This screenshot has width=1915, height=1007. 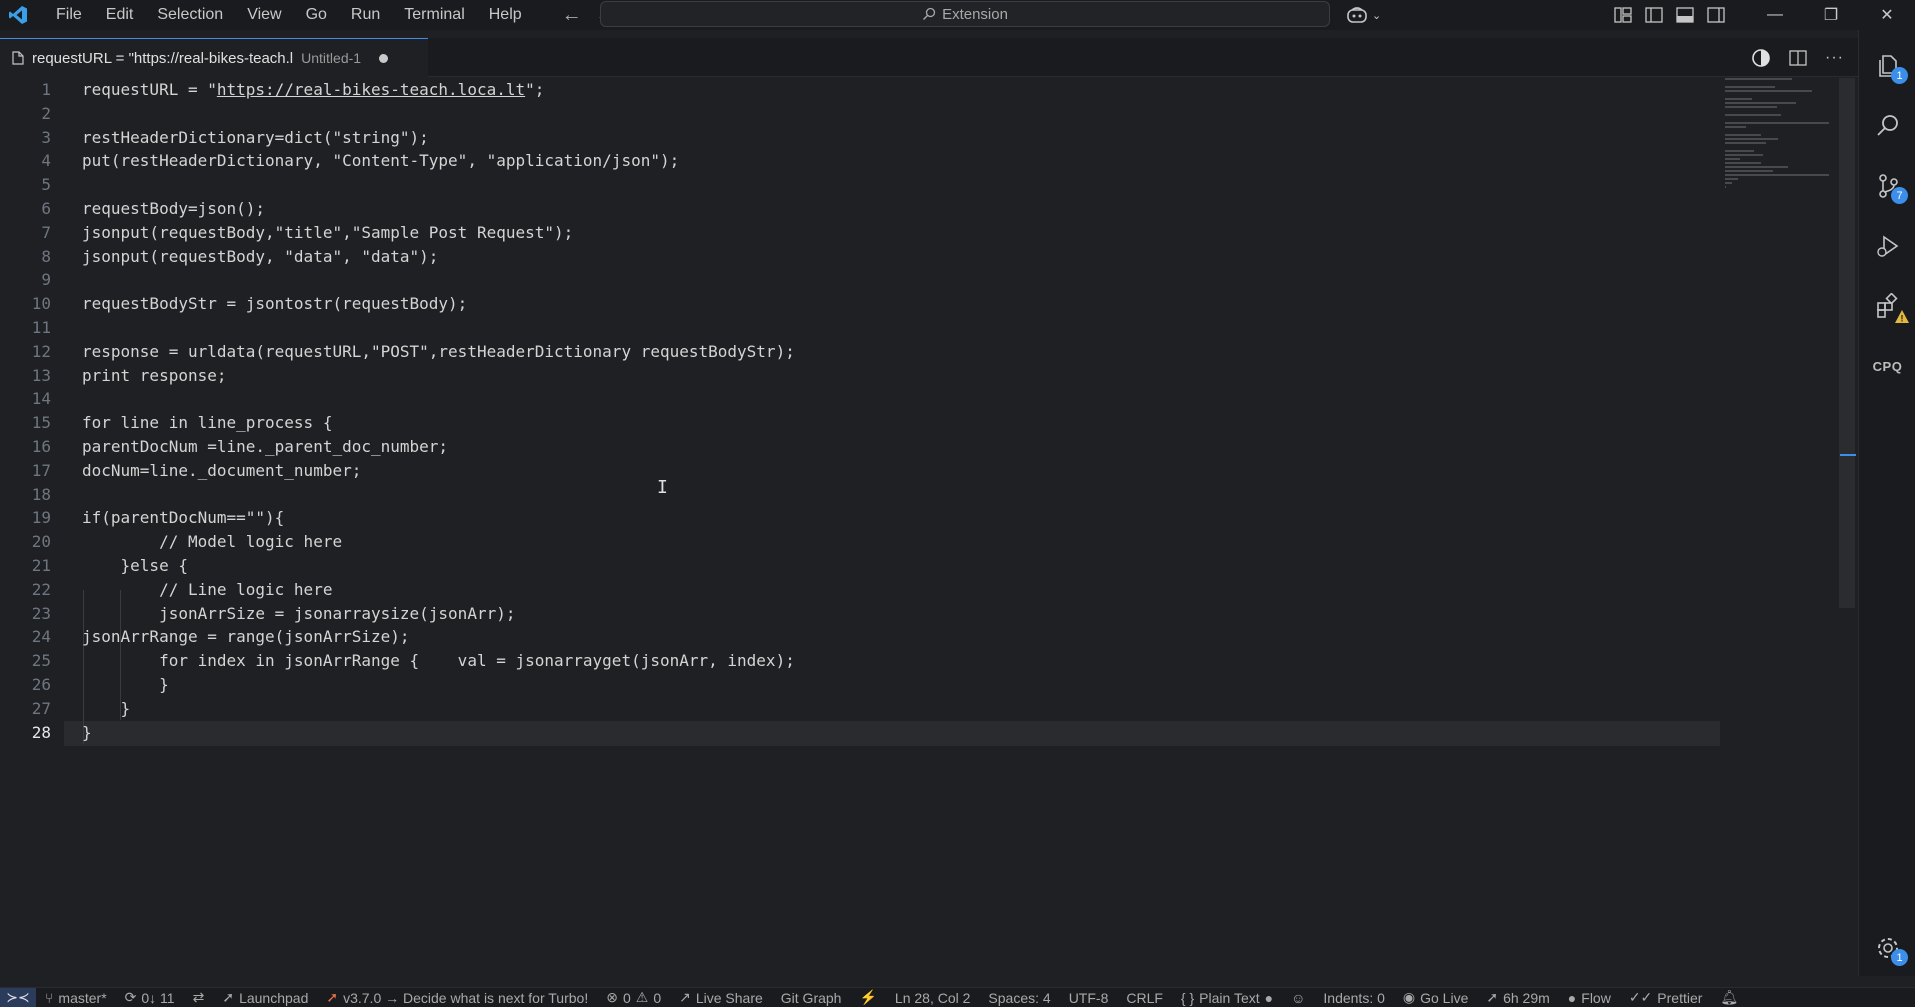 I want to click on line-number: 26, so click(x=41, y=684).